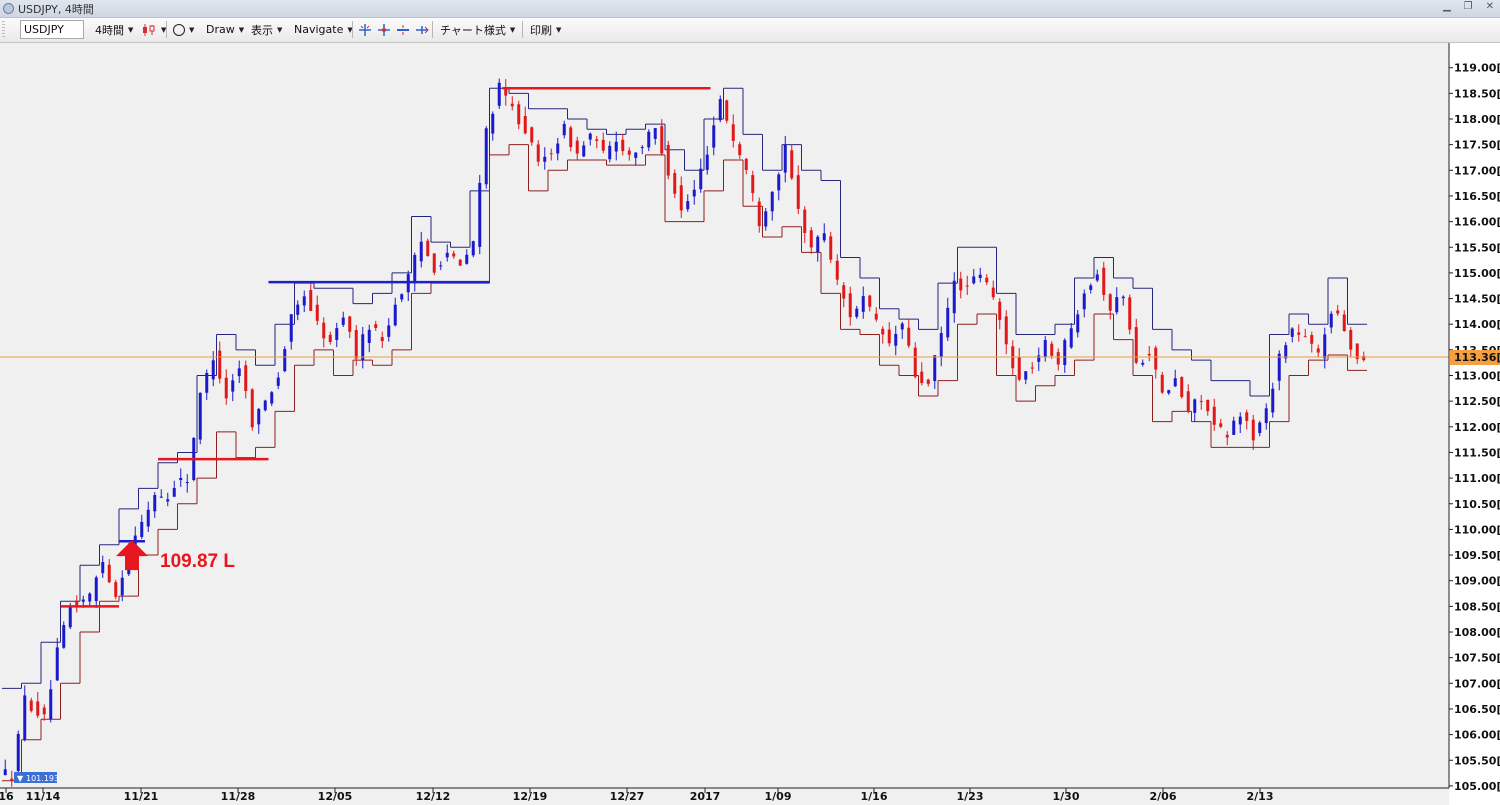 The width and height of the screenshot is (1500, 805). Describe the element at coordinates (1477, 68) in the screenshot. I see `price-tick-label: 119.00[0` at that location.